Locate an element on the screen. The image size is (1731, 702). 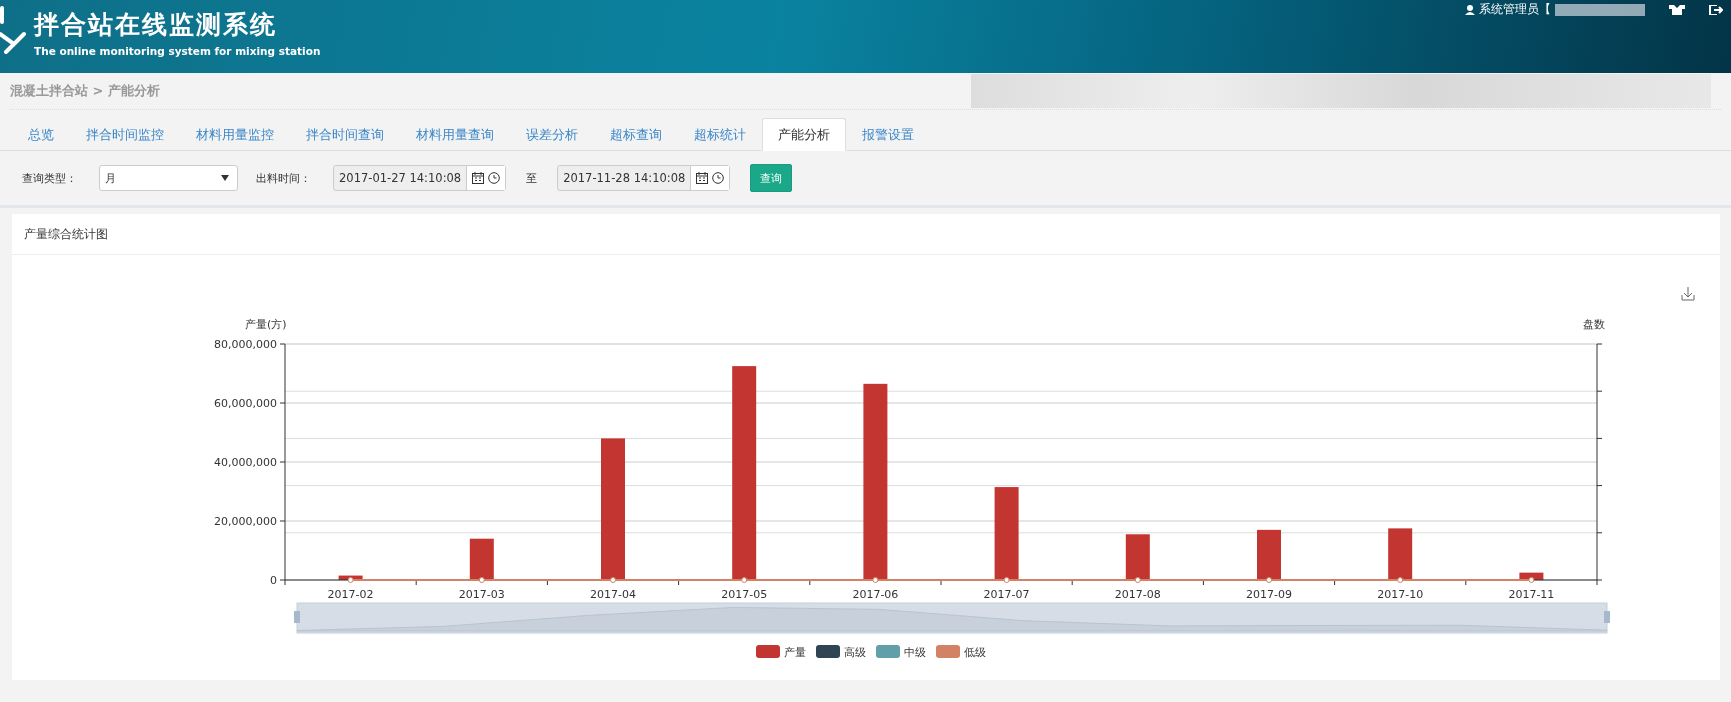
query-button: 查询 is located at coordinates (771, 178).